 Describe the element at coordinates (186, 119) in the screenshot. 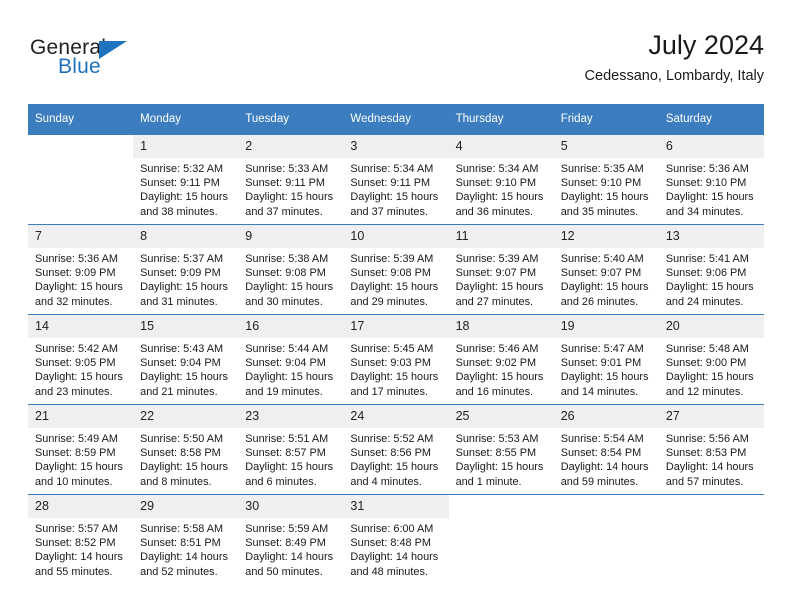

I see `weekday-header-monday: Monday` at that location.